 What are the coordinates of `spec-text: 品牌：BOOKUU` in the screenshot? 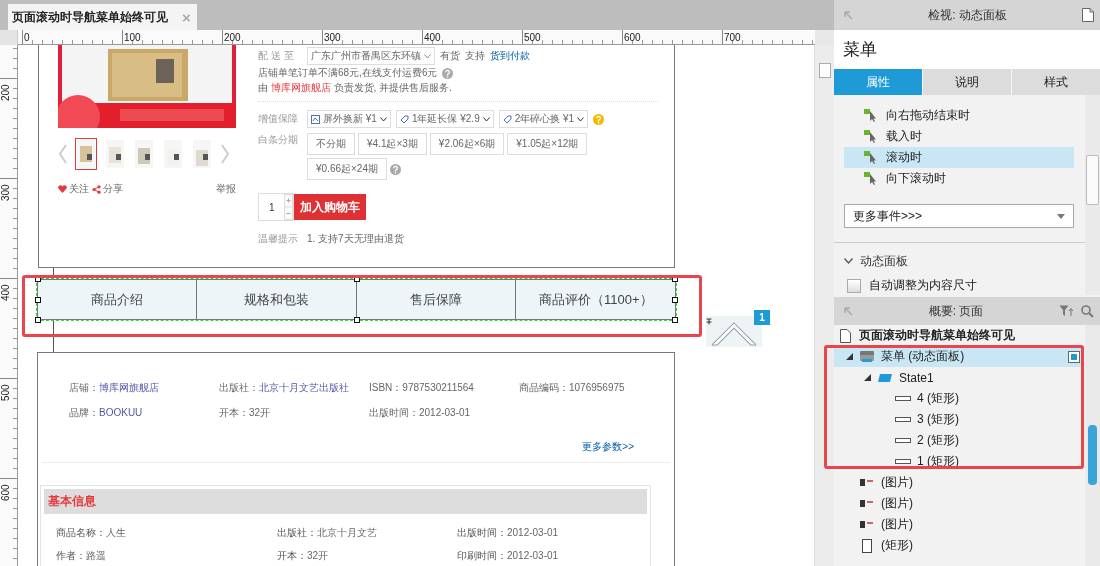 It's located at (106, 413).